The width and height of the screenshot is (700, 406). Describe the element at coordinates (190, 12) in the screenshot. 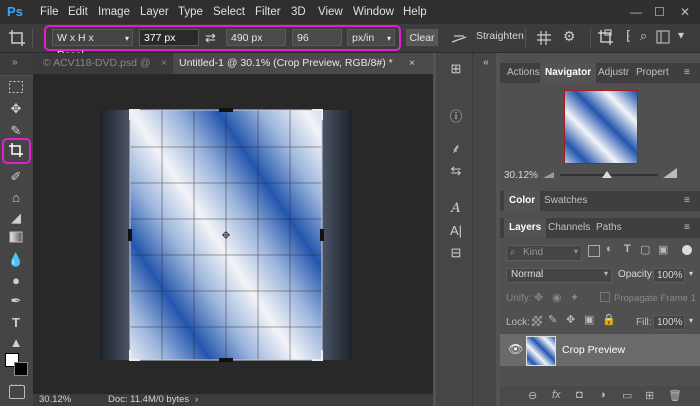

I see `menu-type: Type` at that location.